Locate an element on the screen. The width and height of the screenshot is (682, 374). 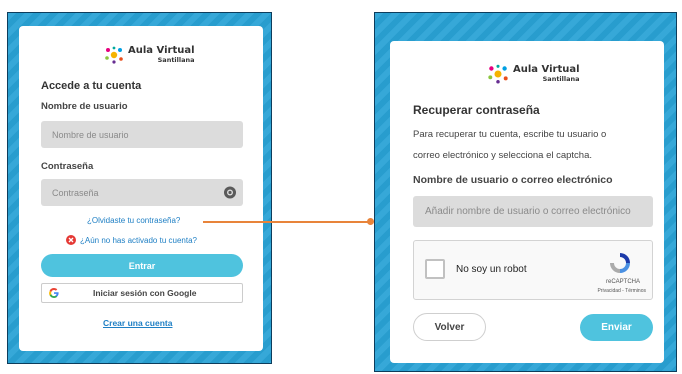
recover-field-label: Nombre de usuario o correo electrónico is located at coordinates (513, 180).